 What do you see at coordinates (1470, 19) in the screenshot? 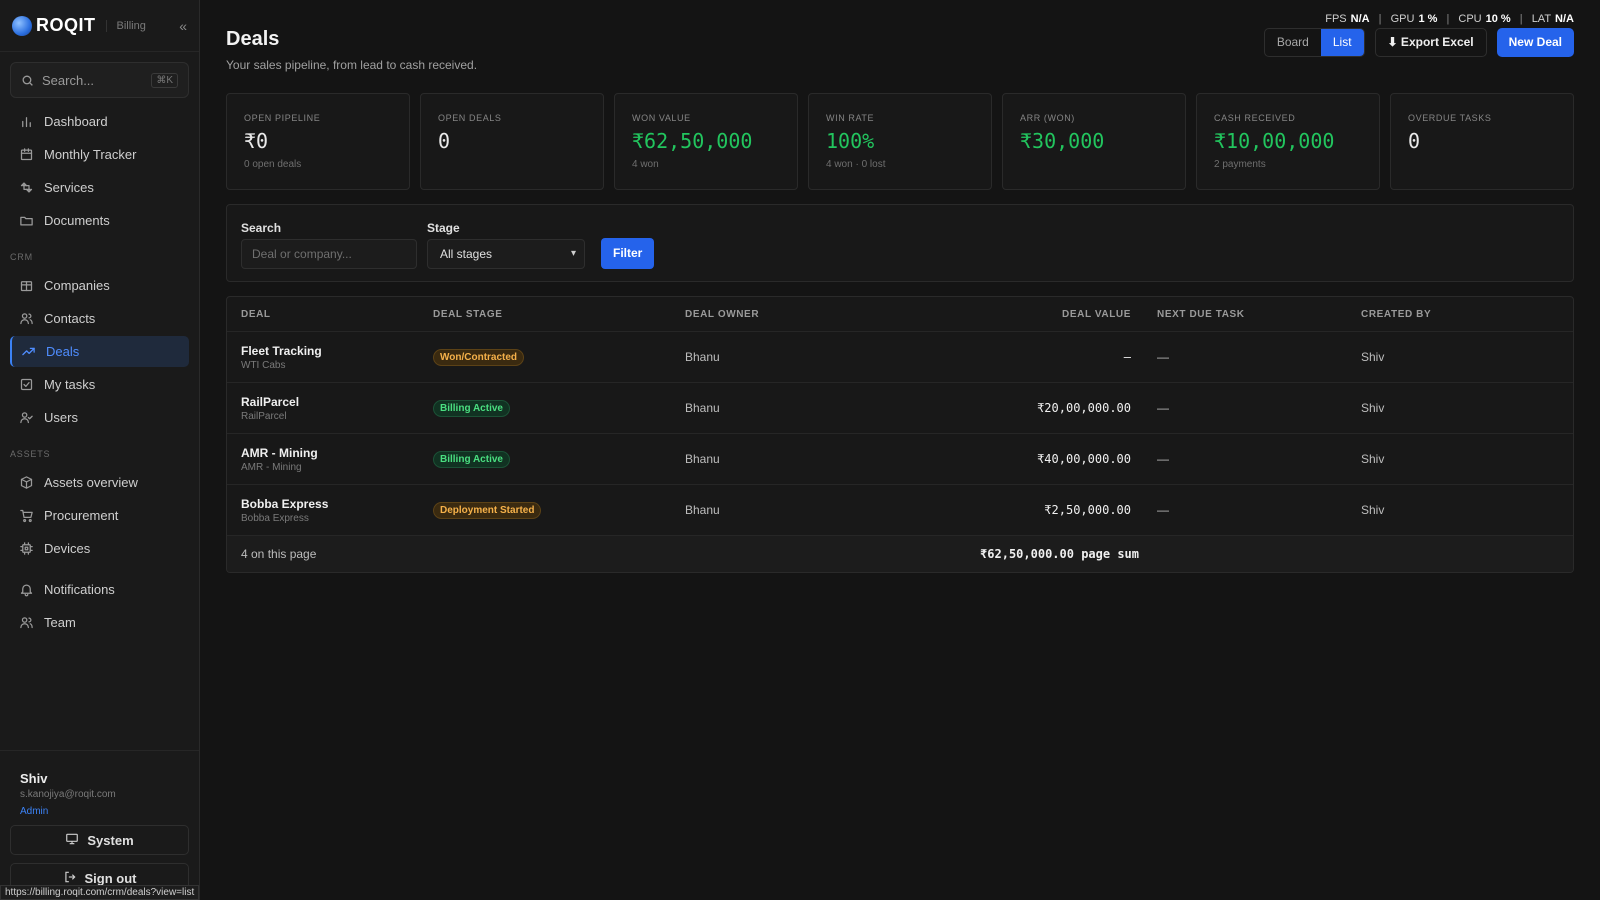
I see `cpu-label: CPU` at bounding box center [1470, 19].